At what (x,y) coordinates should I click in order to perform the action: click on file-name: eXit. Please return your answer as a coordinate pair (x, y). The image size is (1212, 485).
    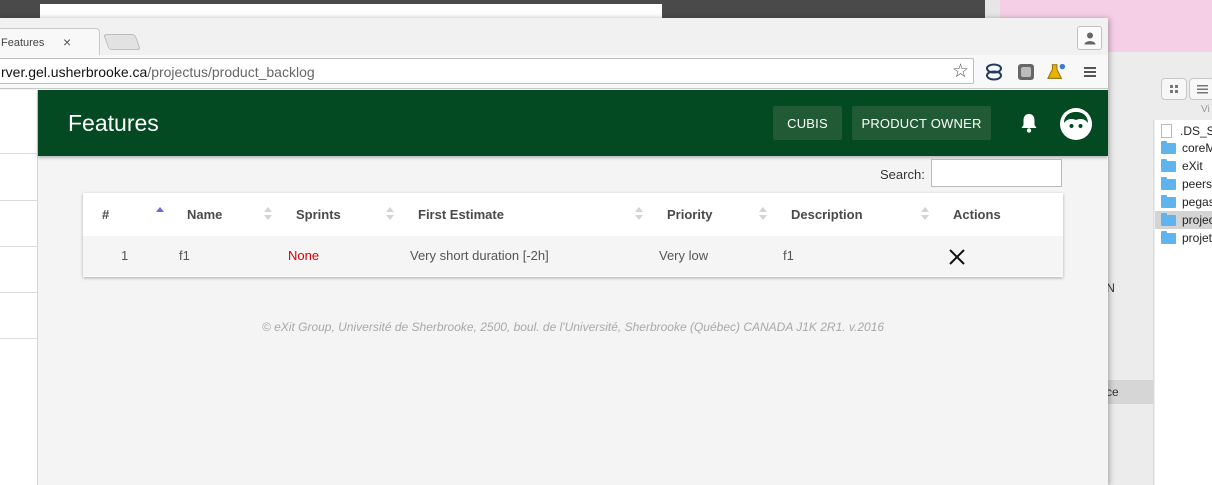
    Looking at the image, I should click on (1192, 166).